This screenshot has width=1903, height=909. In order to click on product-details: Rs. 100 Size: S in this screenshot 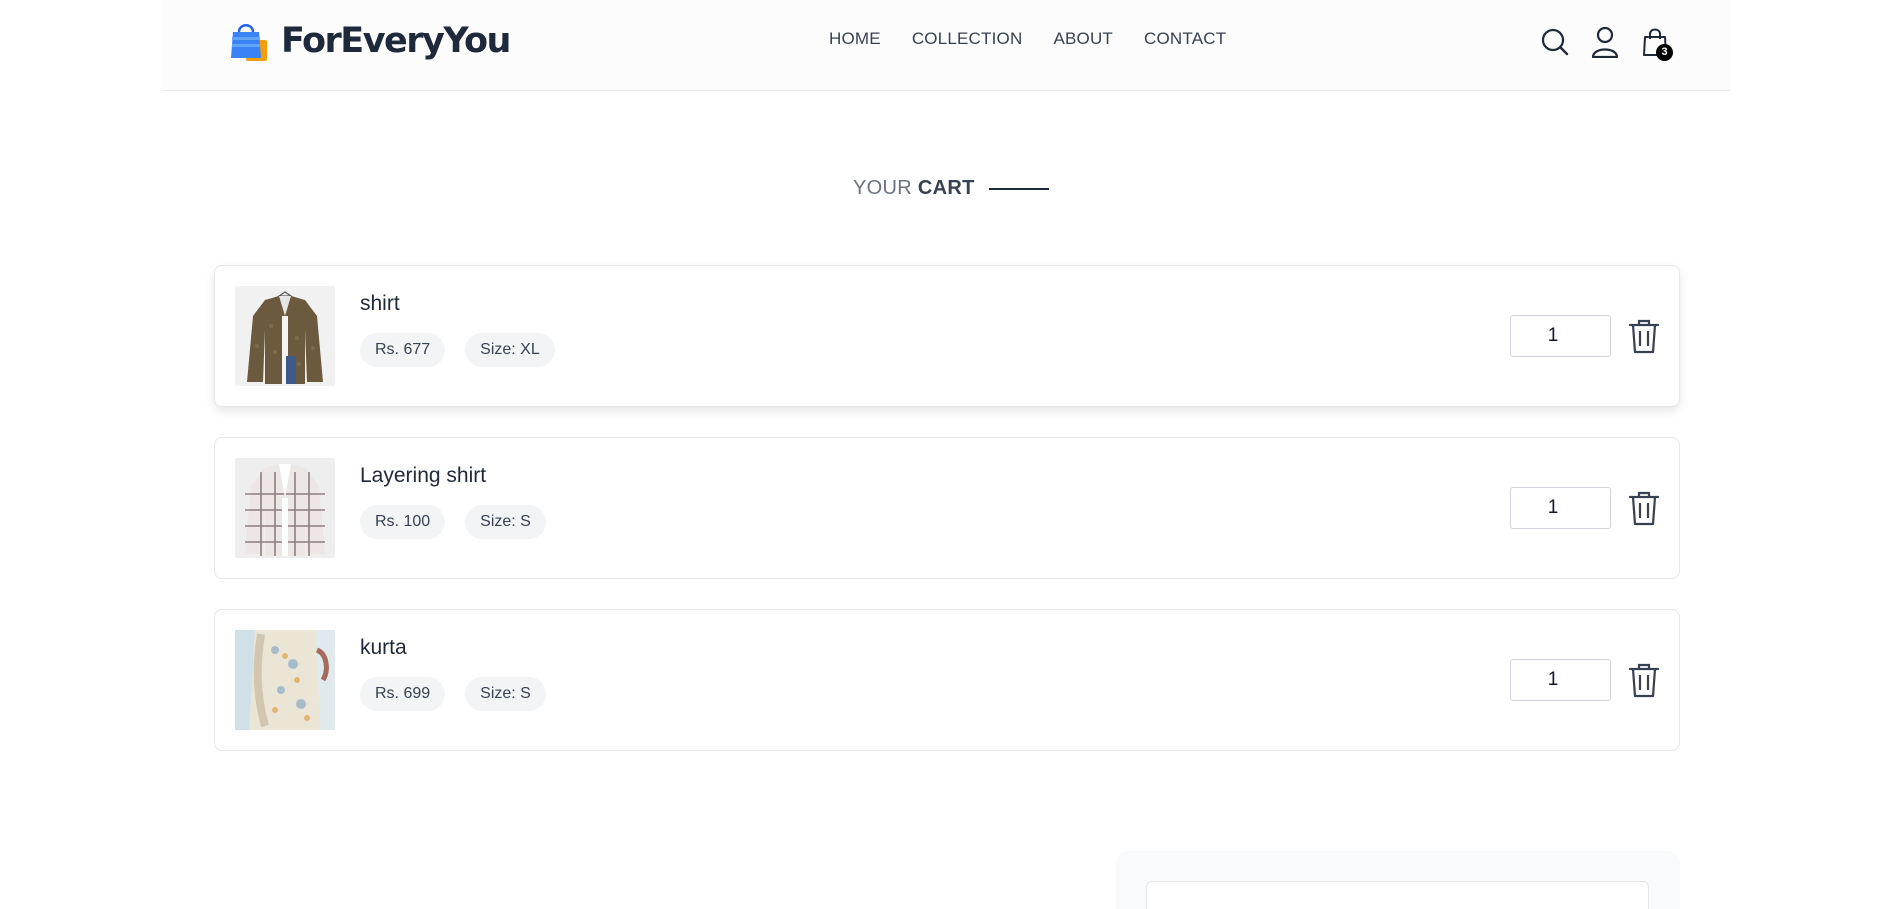, I will do `click(453, 522)`.